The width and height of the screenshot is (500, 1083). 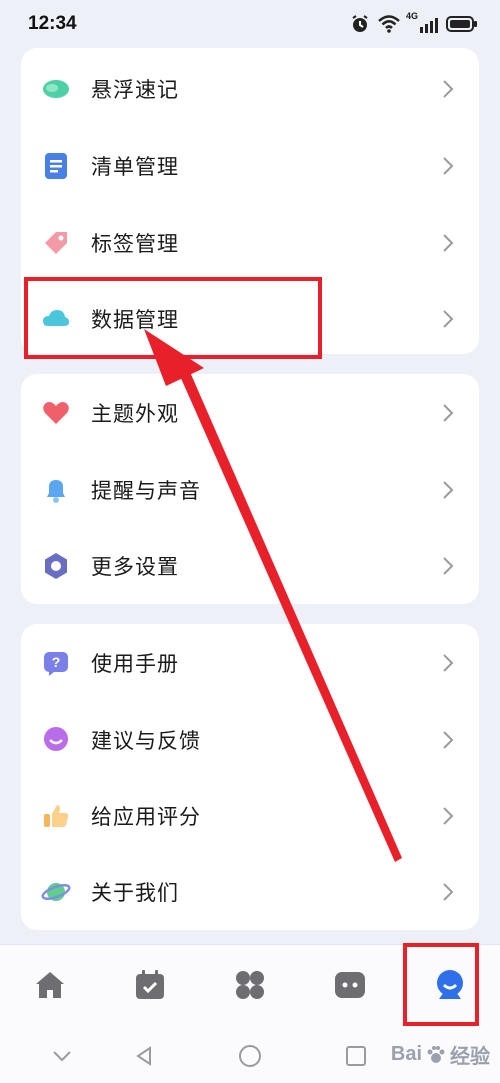 What do you see at coordinates (250, 24) in the screenshot?
I see `status-bar: 12:34 4G` at bounding box center [250, 24].